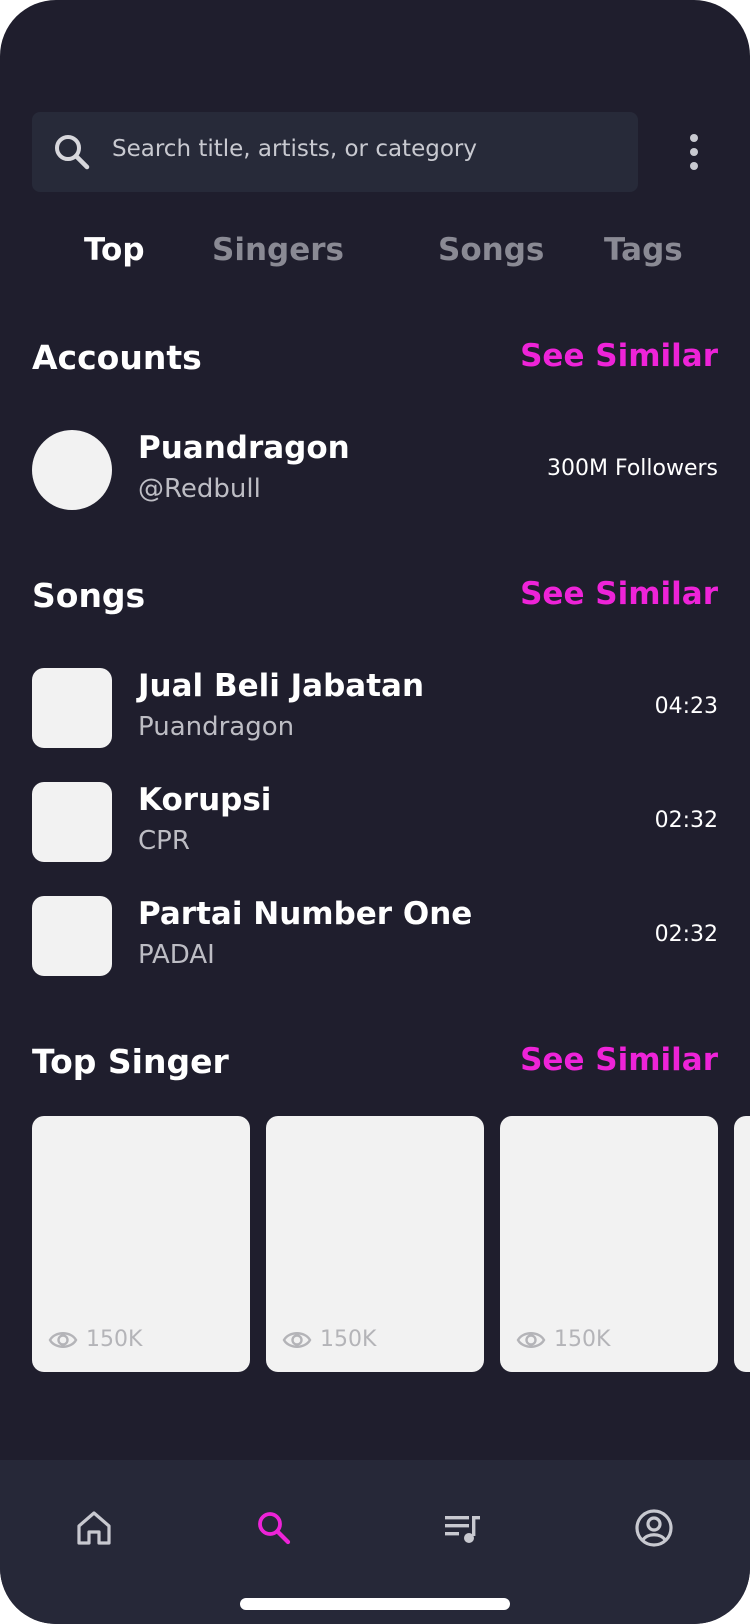 The image size is (750, 1624). Describe the element at coordinates (294, 149) in the screenshot. I see `search-placeholder: Search title, artists, or category` at that location.